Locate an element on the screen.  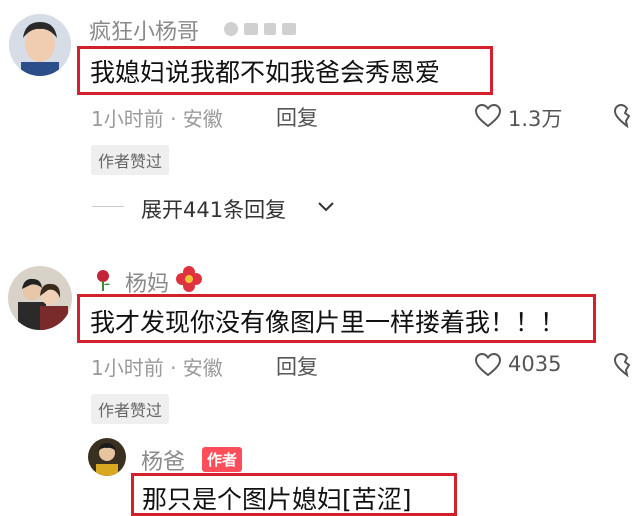
expand-replies-button: 展开441条回复 is located at coordinates (213, 209).